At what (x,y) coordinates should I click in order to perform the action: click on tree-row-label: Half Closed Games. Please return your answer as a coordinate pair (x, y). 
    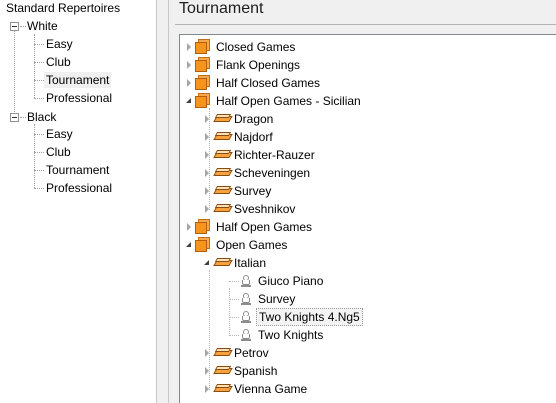
    Looking at the image, I should click on (268, 83).